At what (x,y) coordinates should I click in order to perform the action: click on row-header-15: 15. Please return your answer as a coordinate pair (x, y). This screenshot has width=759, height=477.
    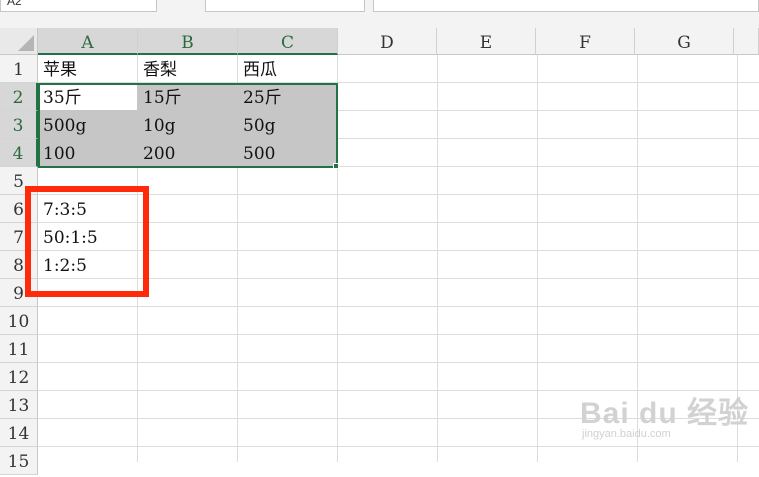
    Looking at the image, I should click on (19, 461).